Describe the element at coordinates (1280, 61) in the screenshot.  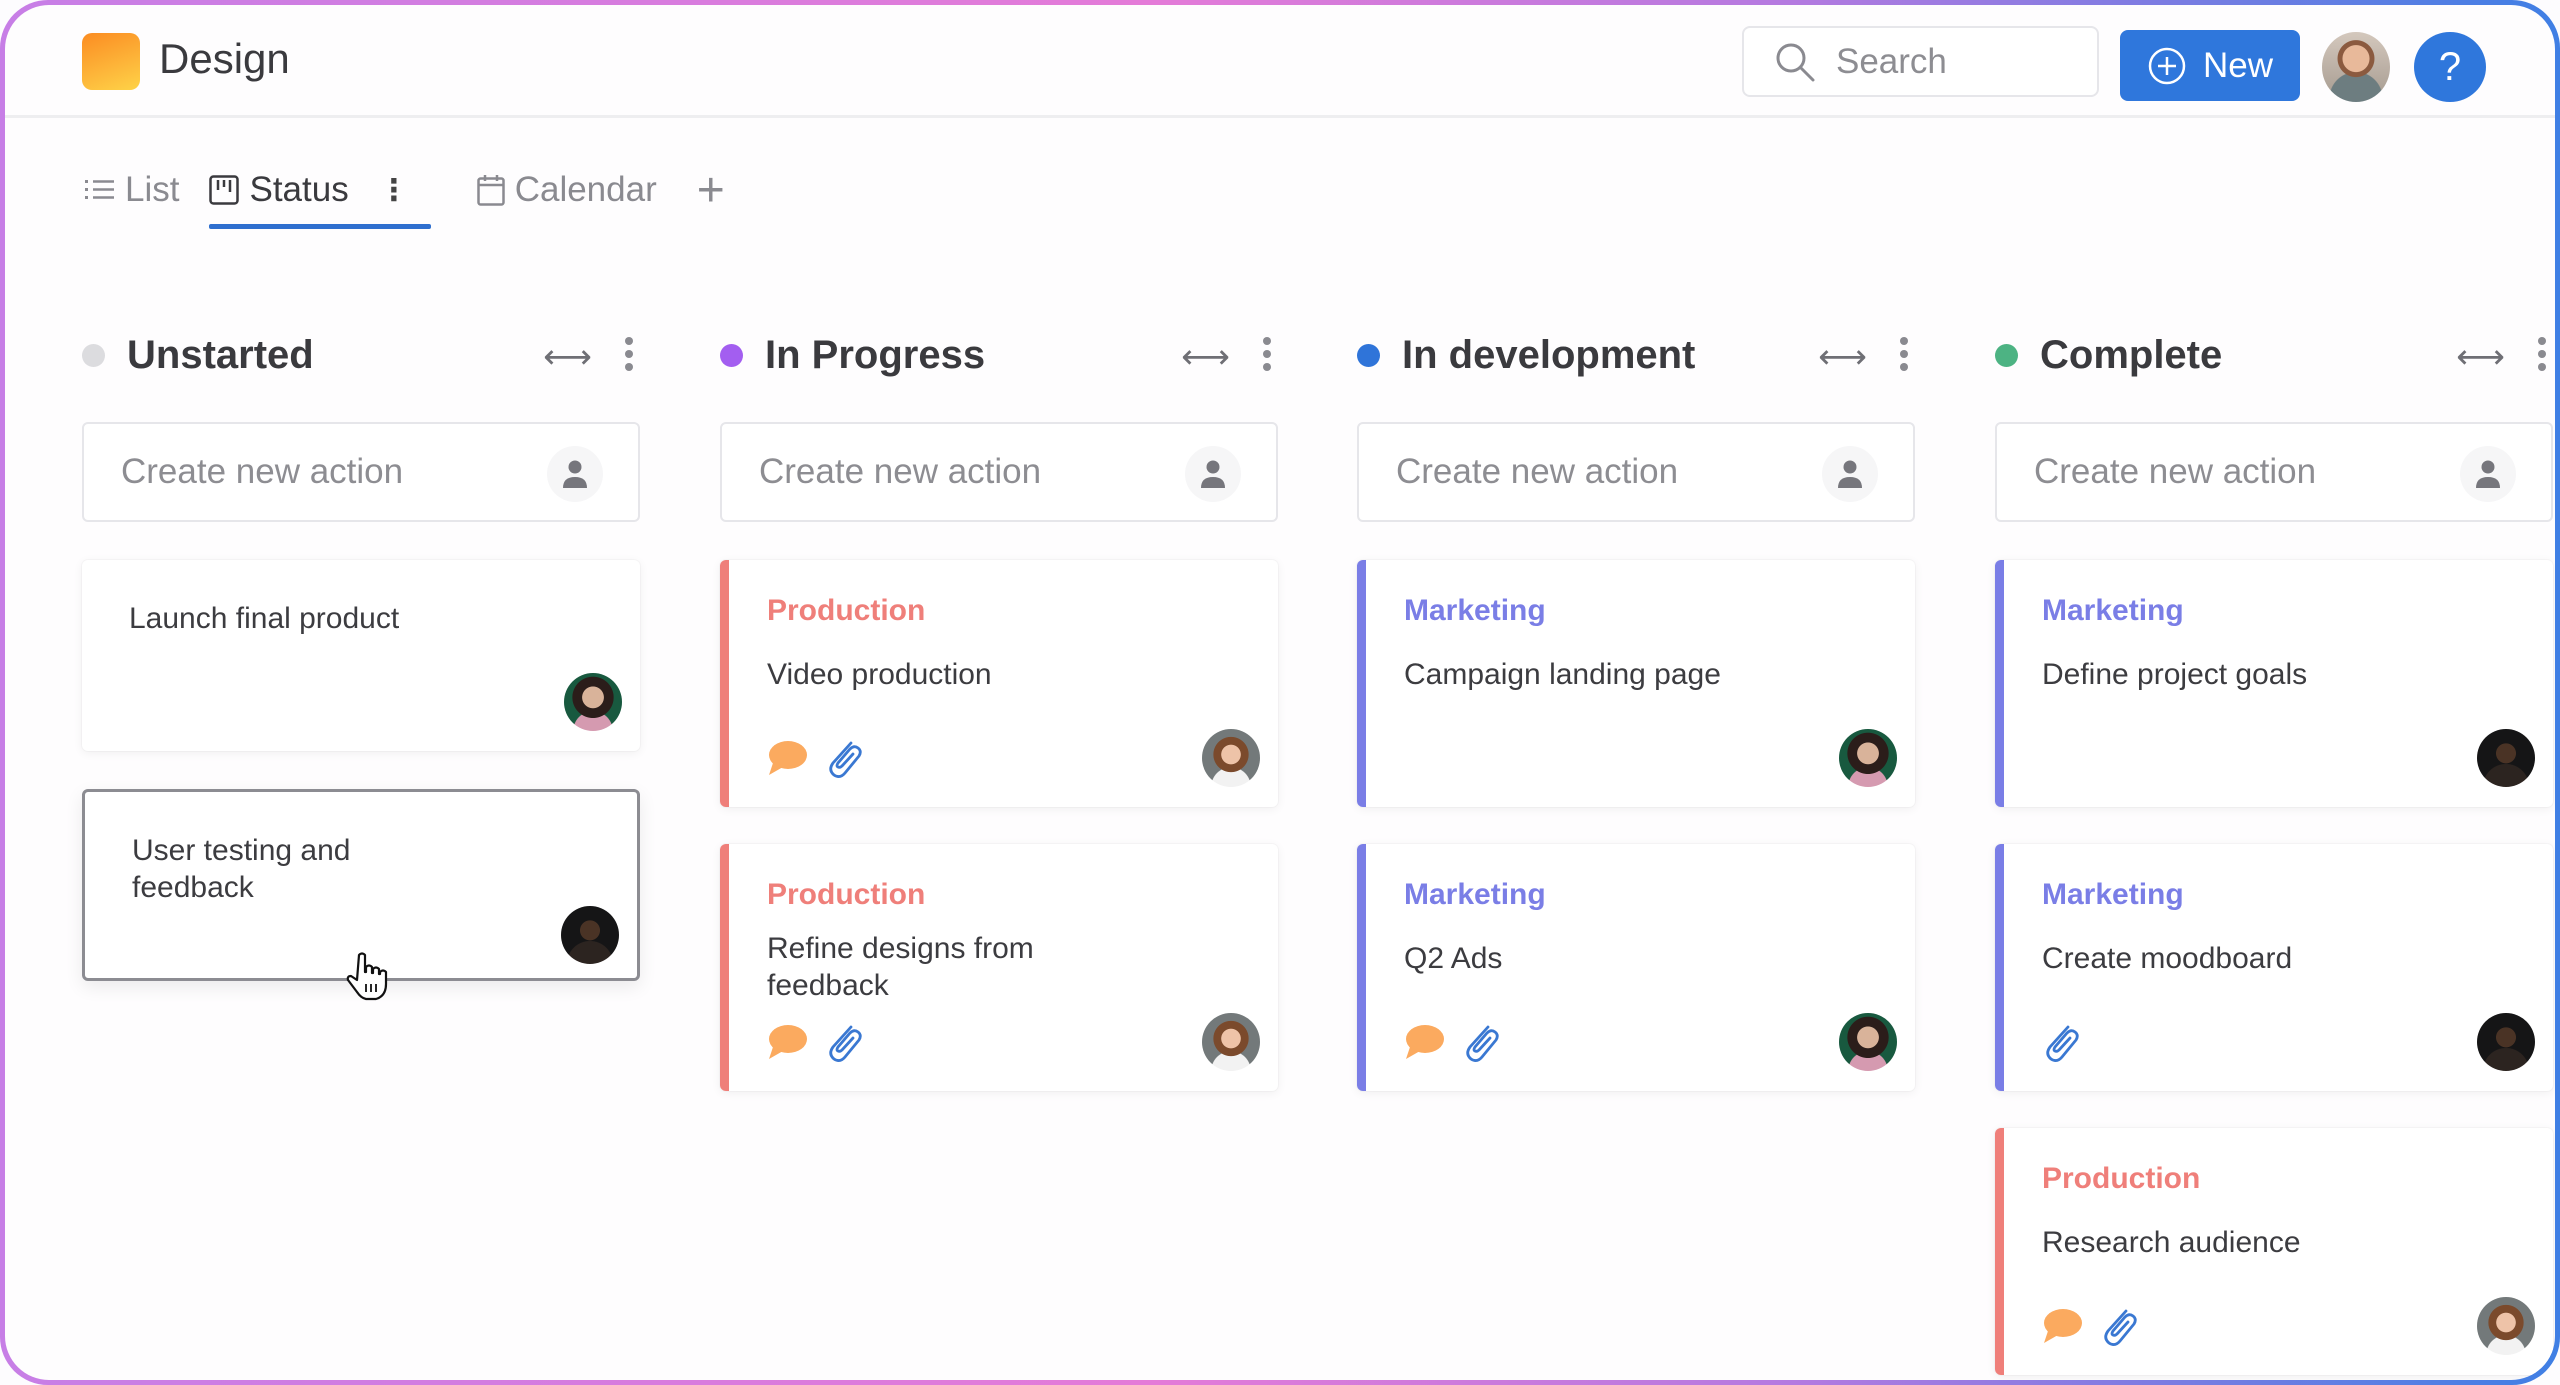
I see `top-bar: Design New ?` at that location.